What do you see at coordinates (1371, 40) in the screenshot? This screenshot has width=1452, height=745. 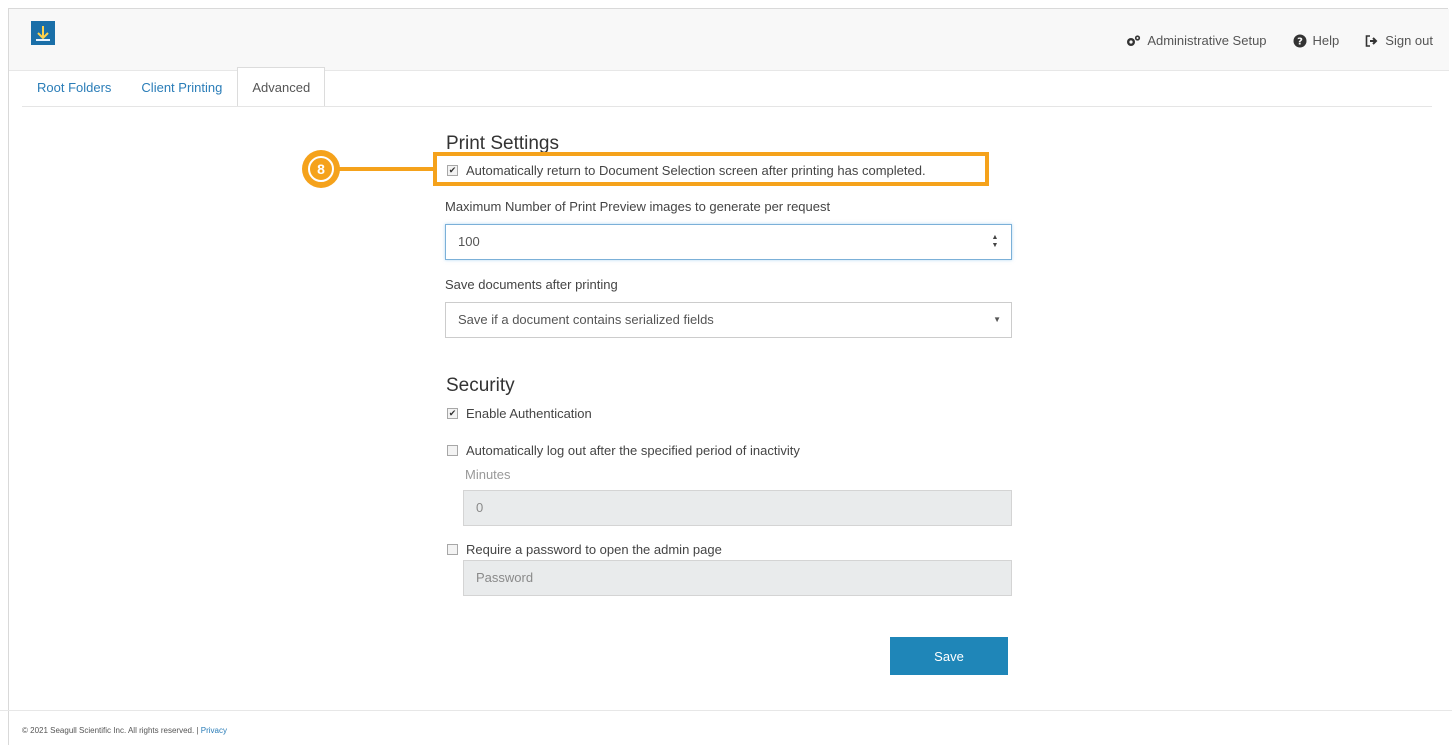 I see `sign-out-icon` at bounding box center [1371, 40].